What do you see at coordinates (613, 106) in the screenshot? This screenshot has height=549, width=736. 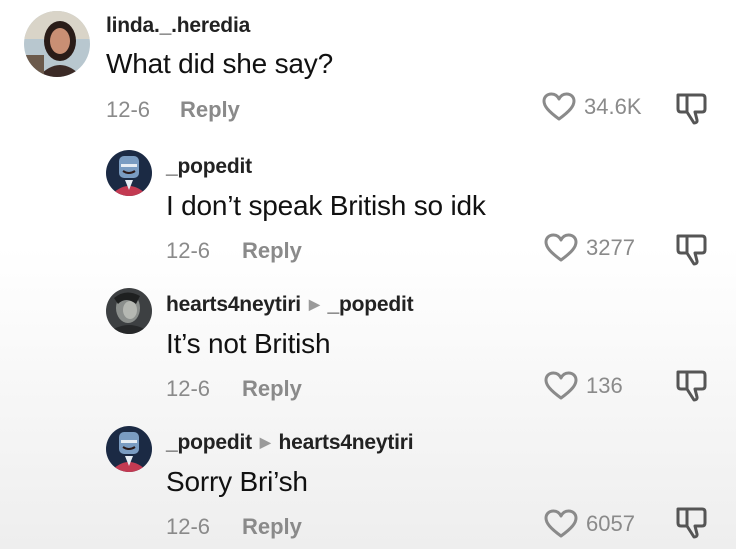 I see `like-count: 34.6K` at bounding box center [613, 106].